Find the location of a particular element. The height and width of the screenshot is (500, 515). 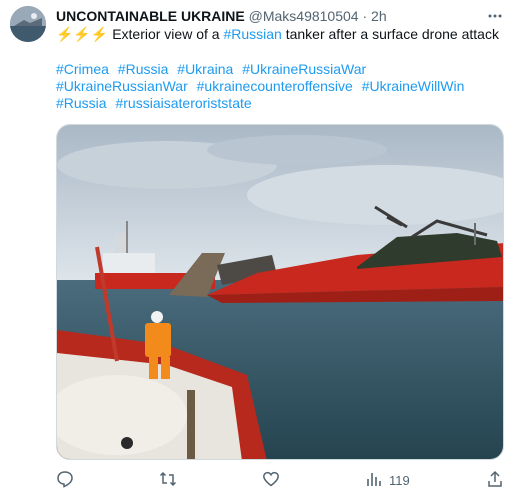

hashtag: #Crimea is located at coordinates (82, 69).